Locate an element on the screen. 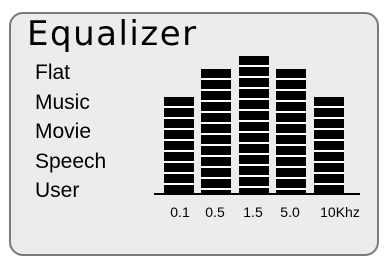 Image resolution: width=392 pixels, height=265 pixels. preset-list: Flat Music Movie Speech User is located at coordinates (70, 132).